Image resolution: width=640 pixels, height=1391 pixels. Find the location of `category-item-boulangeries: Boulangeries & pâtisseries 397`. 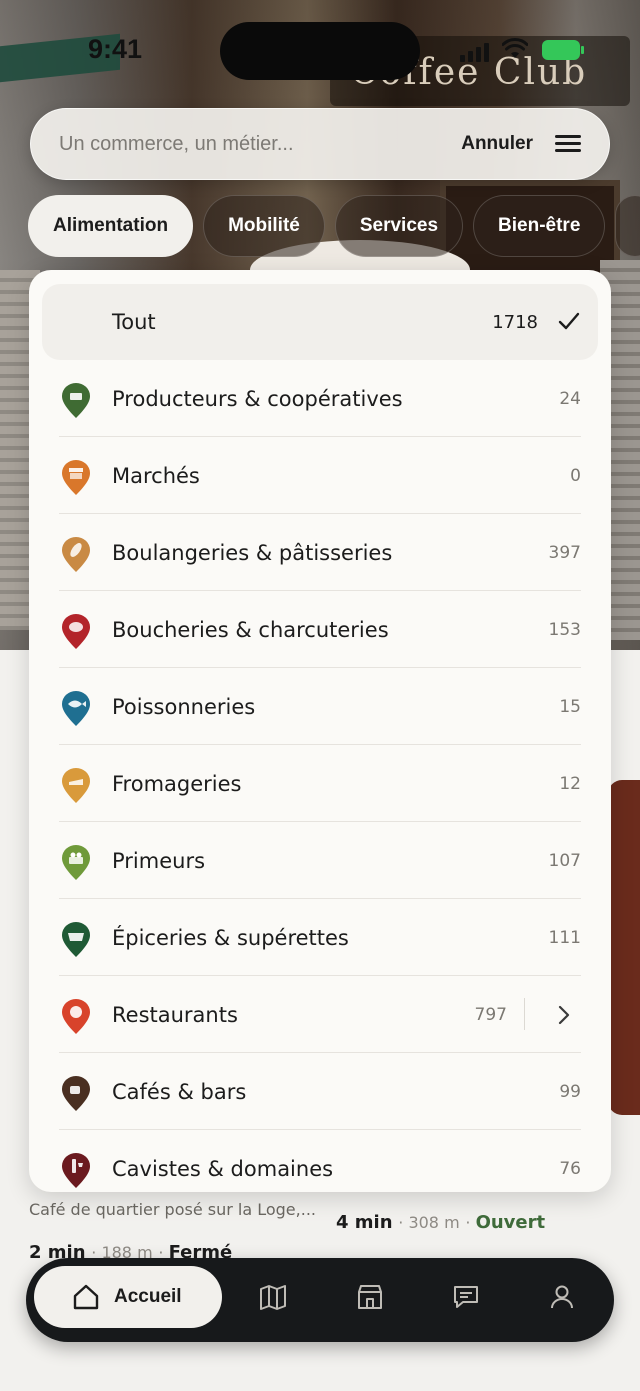

category-item-boulangeries: Boulangeries & pâtisseries 397 is located at coordinates (320, 552).